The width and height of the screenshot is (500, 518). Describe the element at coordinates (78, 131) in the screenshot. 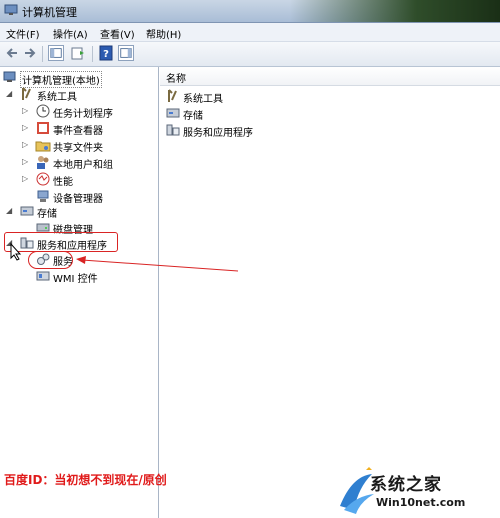

I see `tree-label: 事件查看器` at that location.